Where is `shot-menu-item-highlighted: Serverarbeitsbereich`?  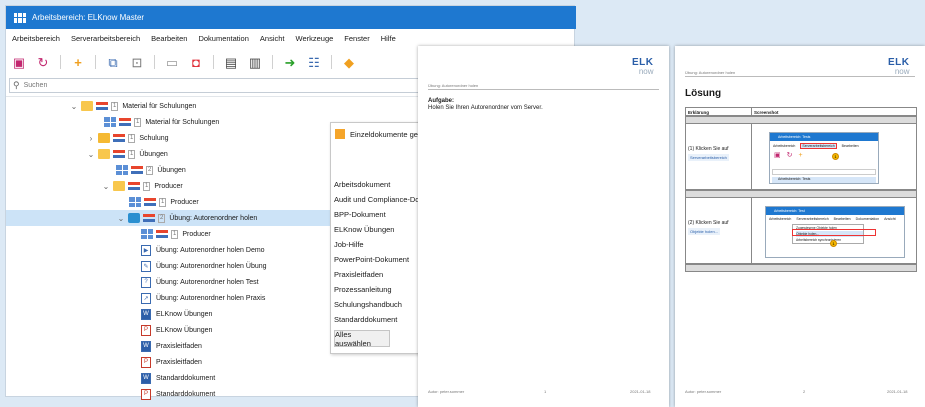 shot-menu-item-highlighted: Serverarbeitsbereich is located at coordinates (818, 146).